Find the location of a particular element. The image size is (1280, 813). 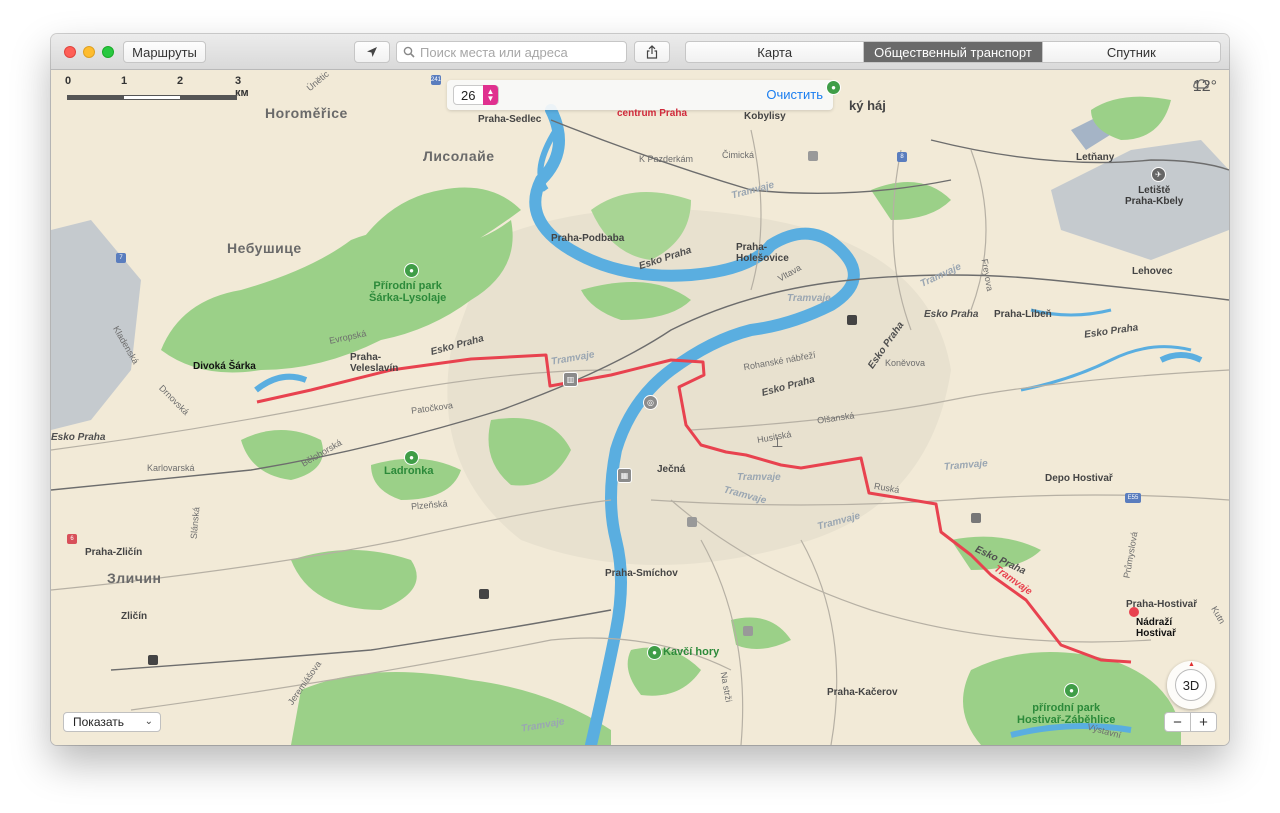

label-praha-liben: Praha-Libeň is located at coordinates (1023, 314).